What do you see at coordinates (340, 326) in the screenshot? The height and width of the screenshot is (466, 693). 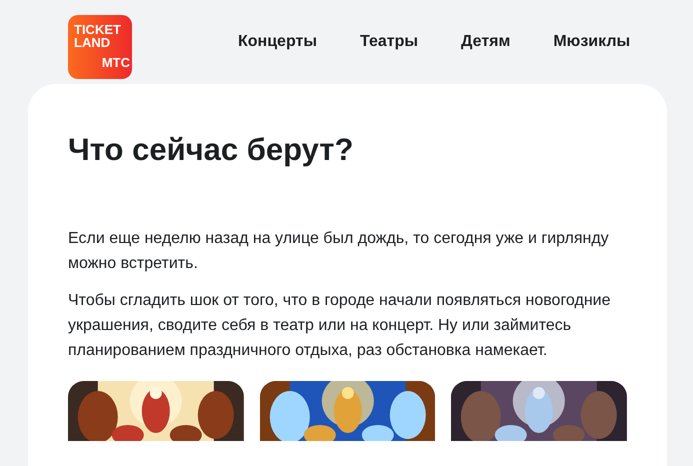 I see `paragraph: Чтобы сгладить шок от того, что в городе начали появляться новогодние украшения, сводите себя в театр или на концерт. Ну или займитесь планированием праздничного отдыха, раз обстановка намекает.` at bounding box center [340, 326].